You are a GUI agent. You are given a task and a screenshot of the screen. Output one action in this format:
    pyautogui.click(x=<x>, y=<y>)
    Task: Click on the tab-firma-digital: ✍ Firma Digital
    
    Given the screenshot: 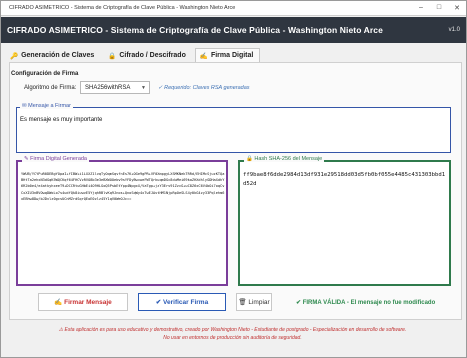 What is the action you would take?
    pyautogui.click(x=227, y=55)
    